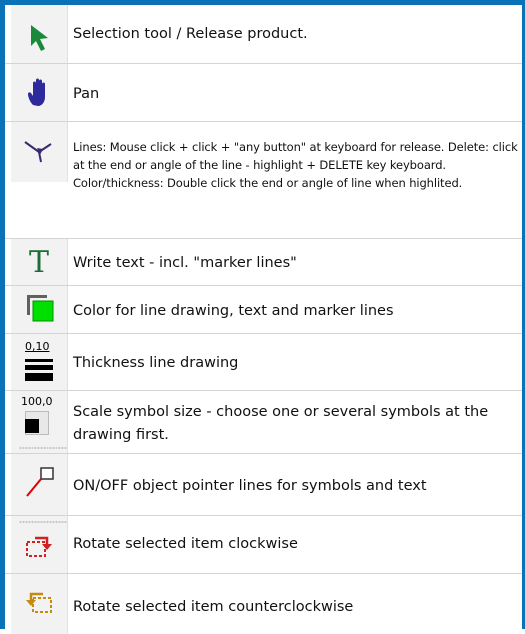 This screenshot has width=525, height=634. Describe the element at coordinates (185, 544) in the screenshot. I see `tool-label-rotate-cw: Rotate selected item clockwise` at that location.